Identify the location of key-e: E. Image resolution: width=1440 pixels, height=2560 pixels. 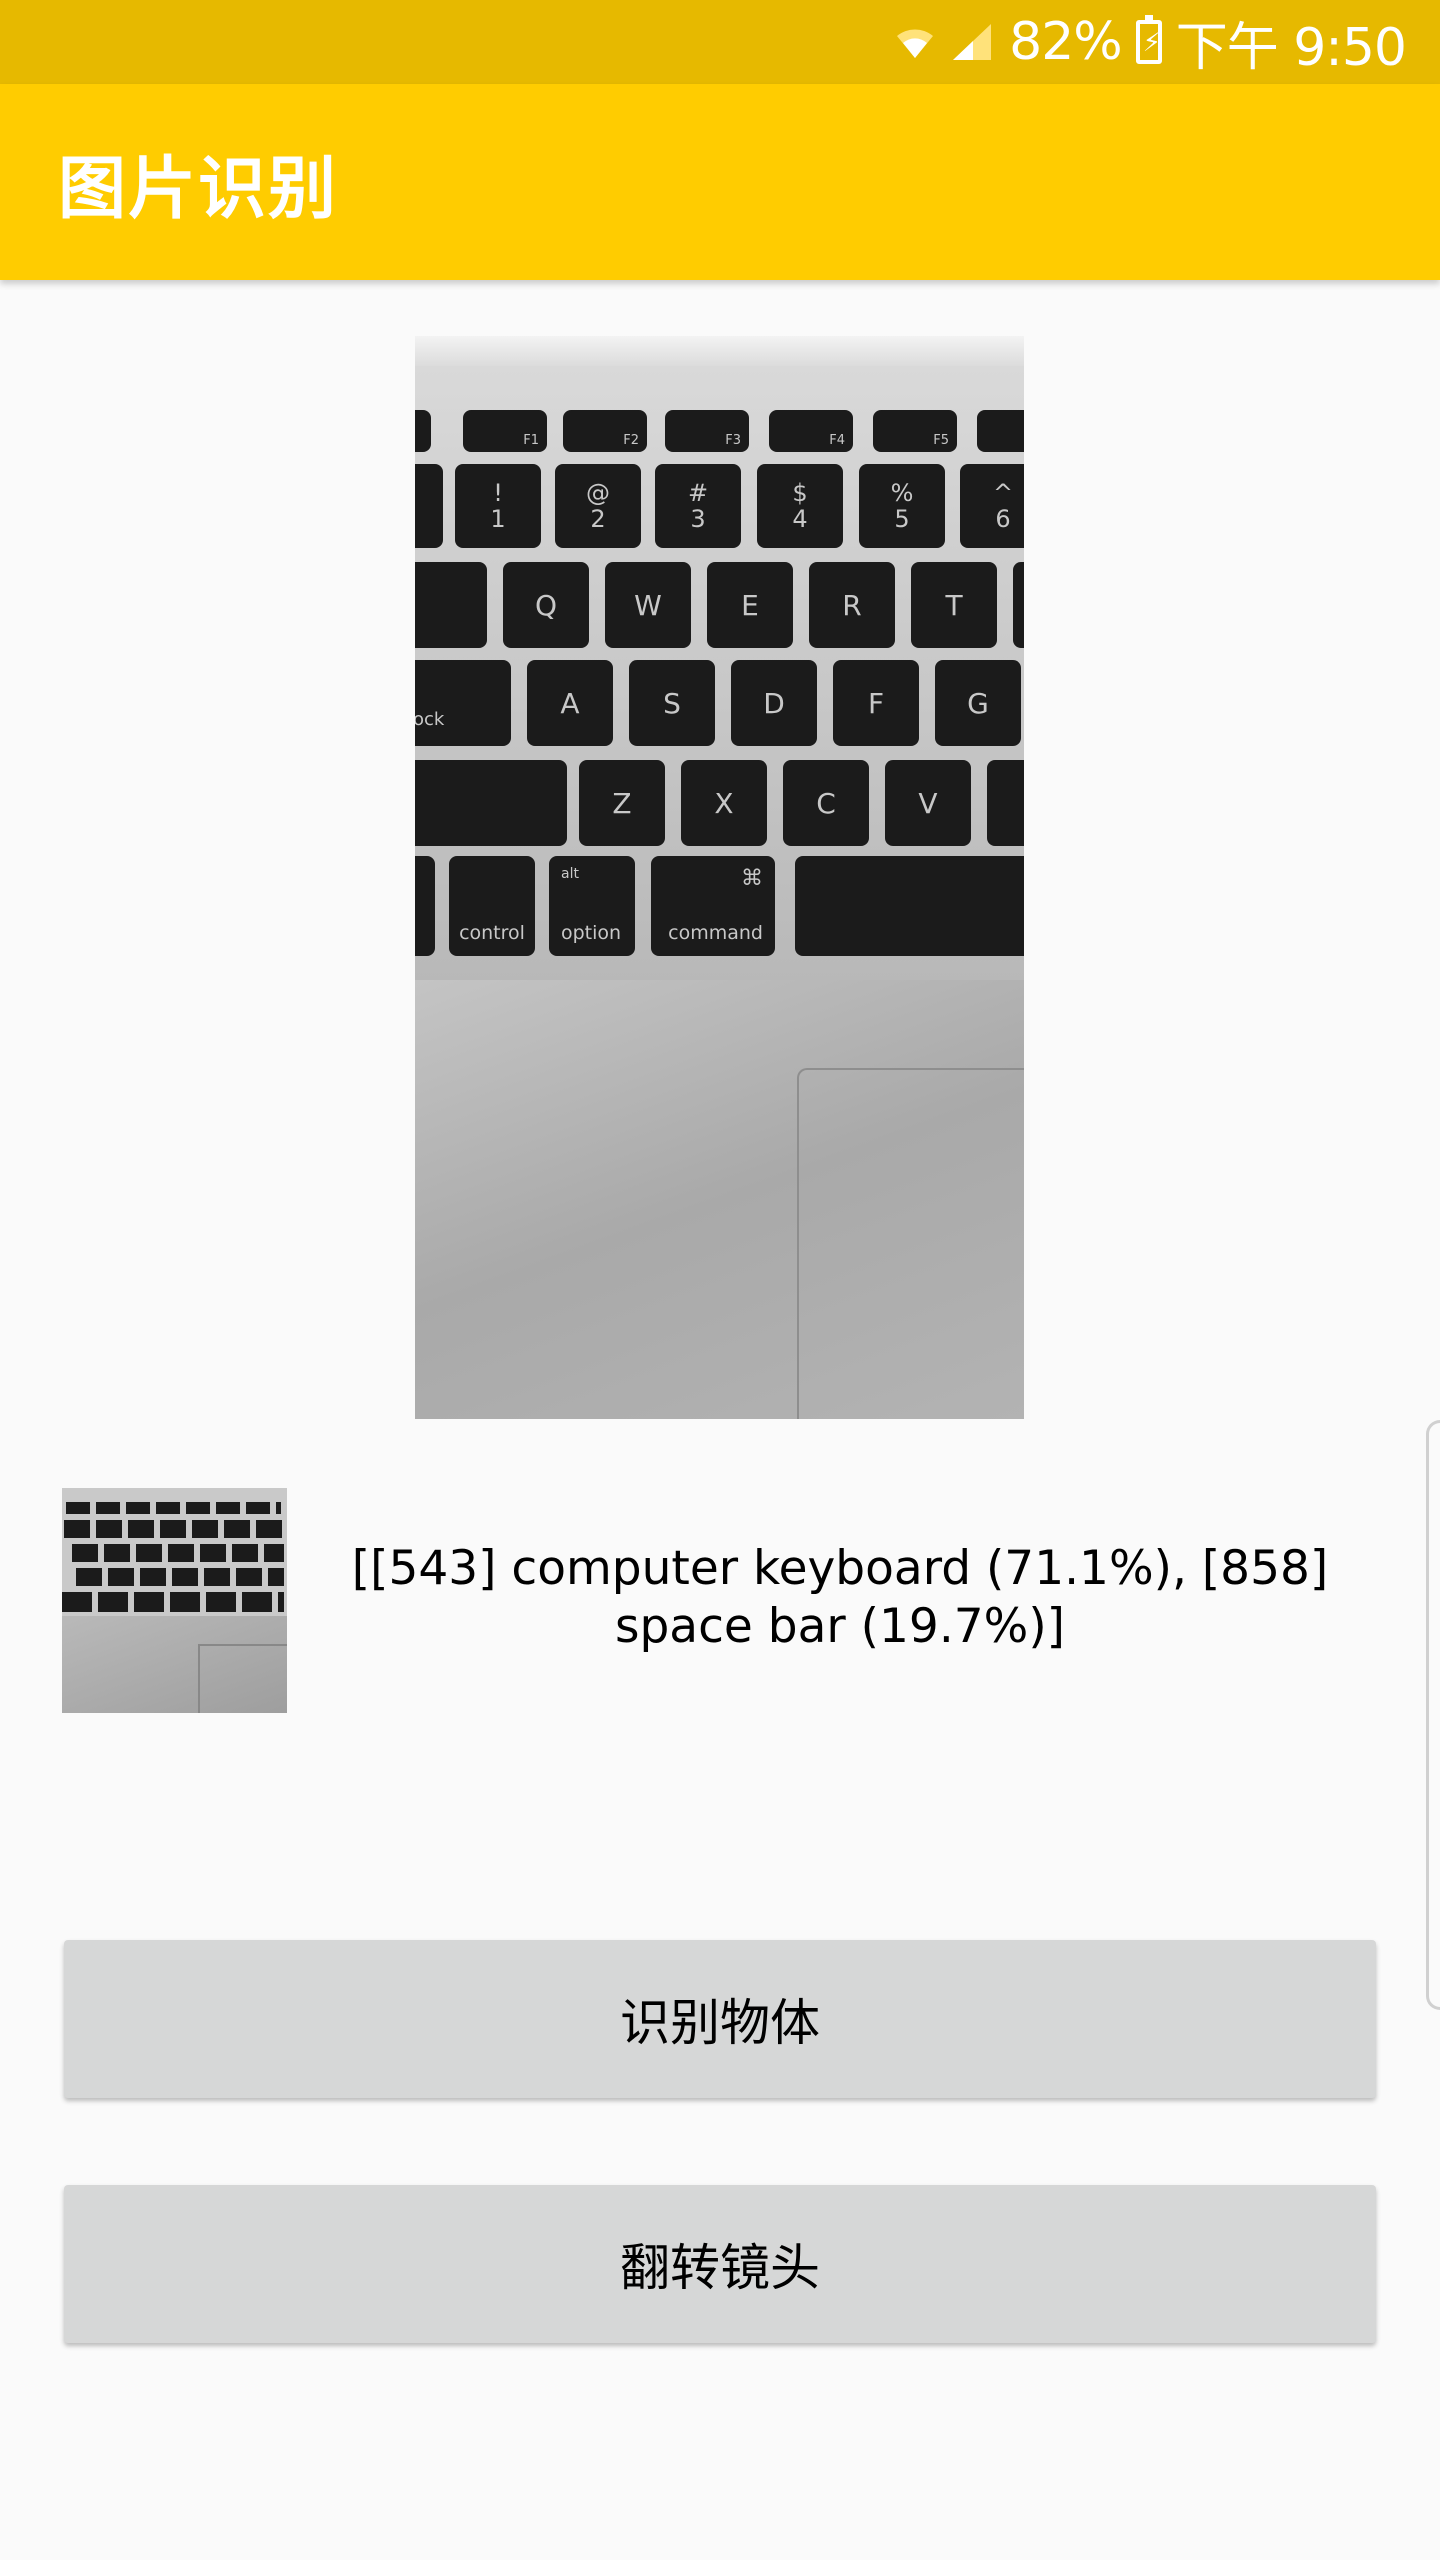
(750, 605).